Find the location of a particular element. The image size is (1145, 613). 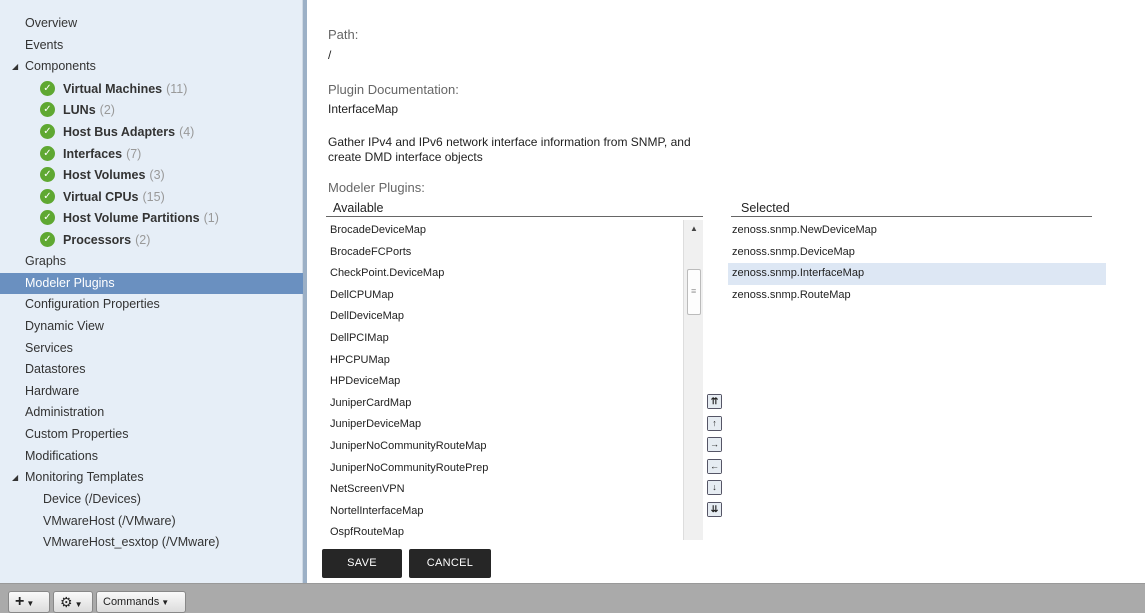

sidebar-item-configuration-properties: Configuration Properties is located at coordinates (151, 304).